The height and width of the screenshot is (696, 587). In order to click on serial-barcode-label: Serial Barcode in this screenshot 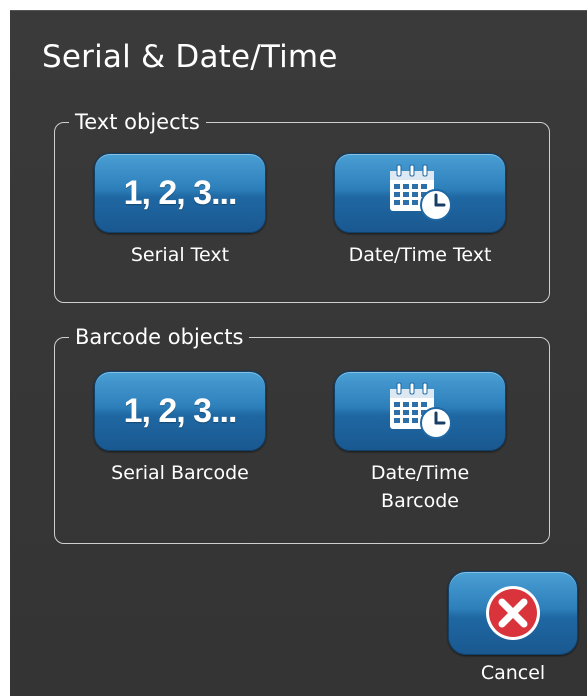, I will do `click(180, 473)`.